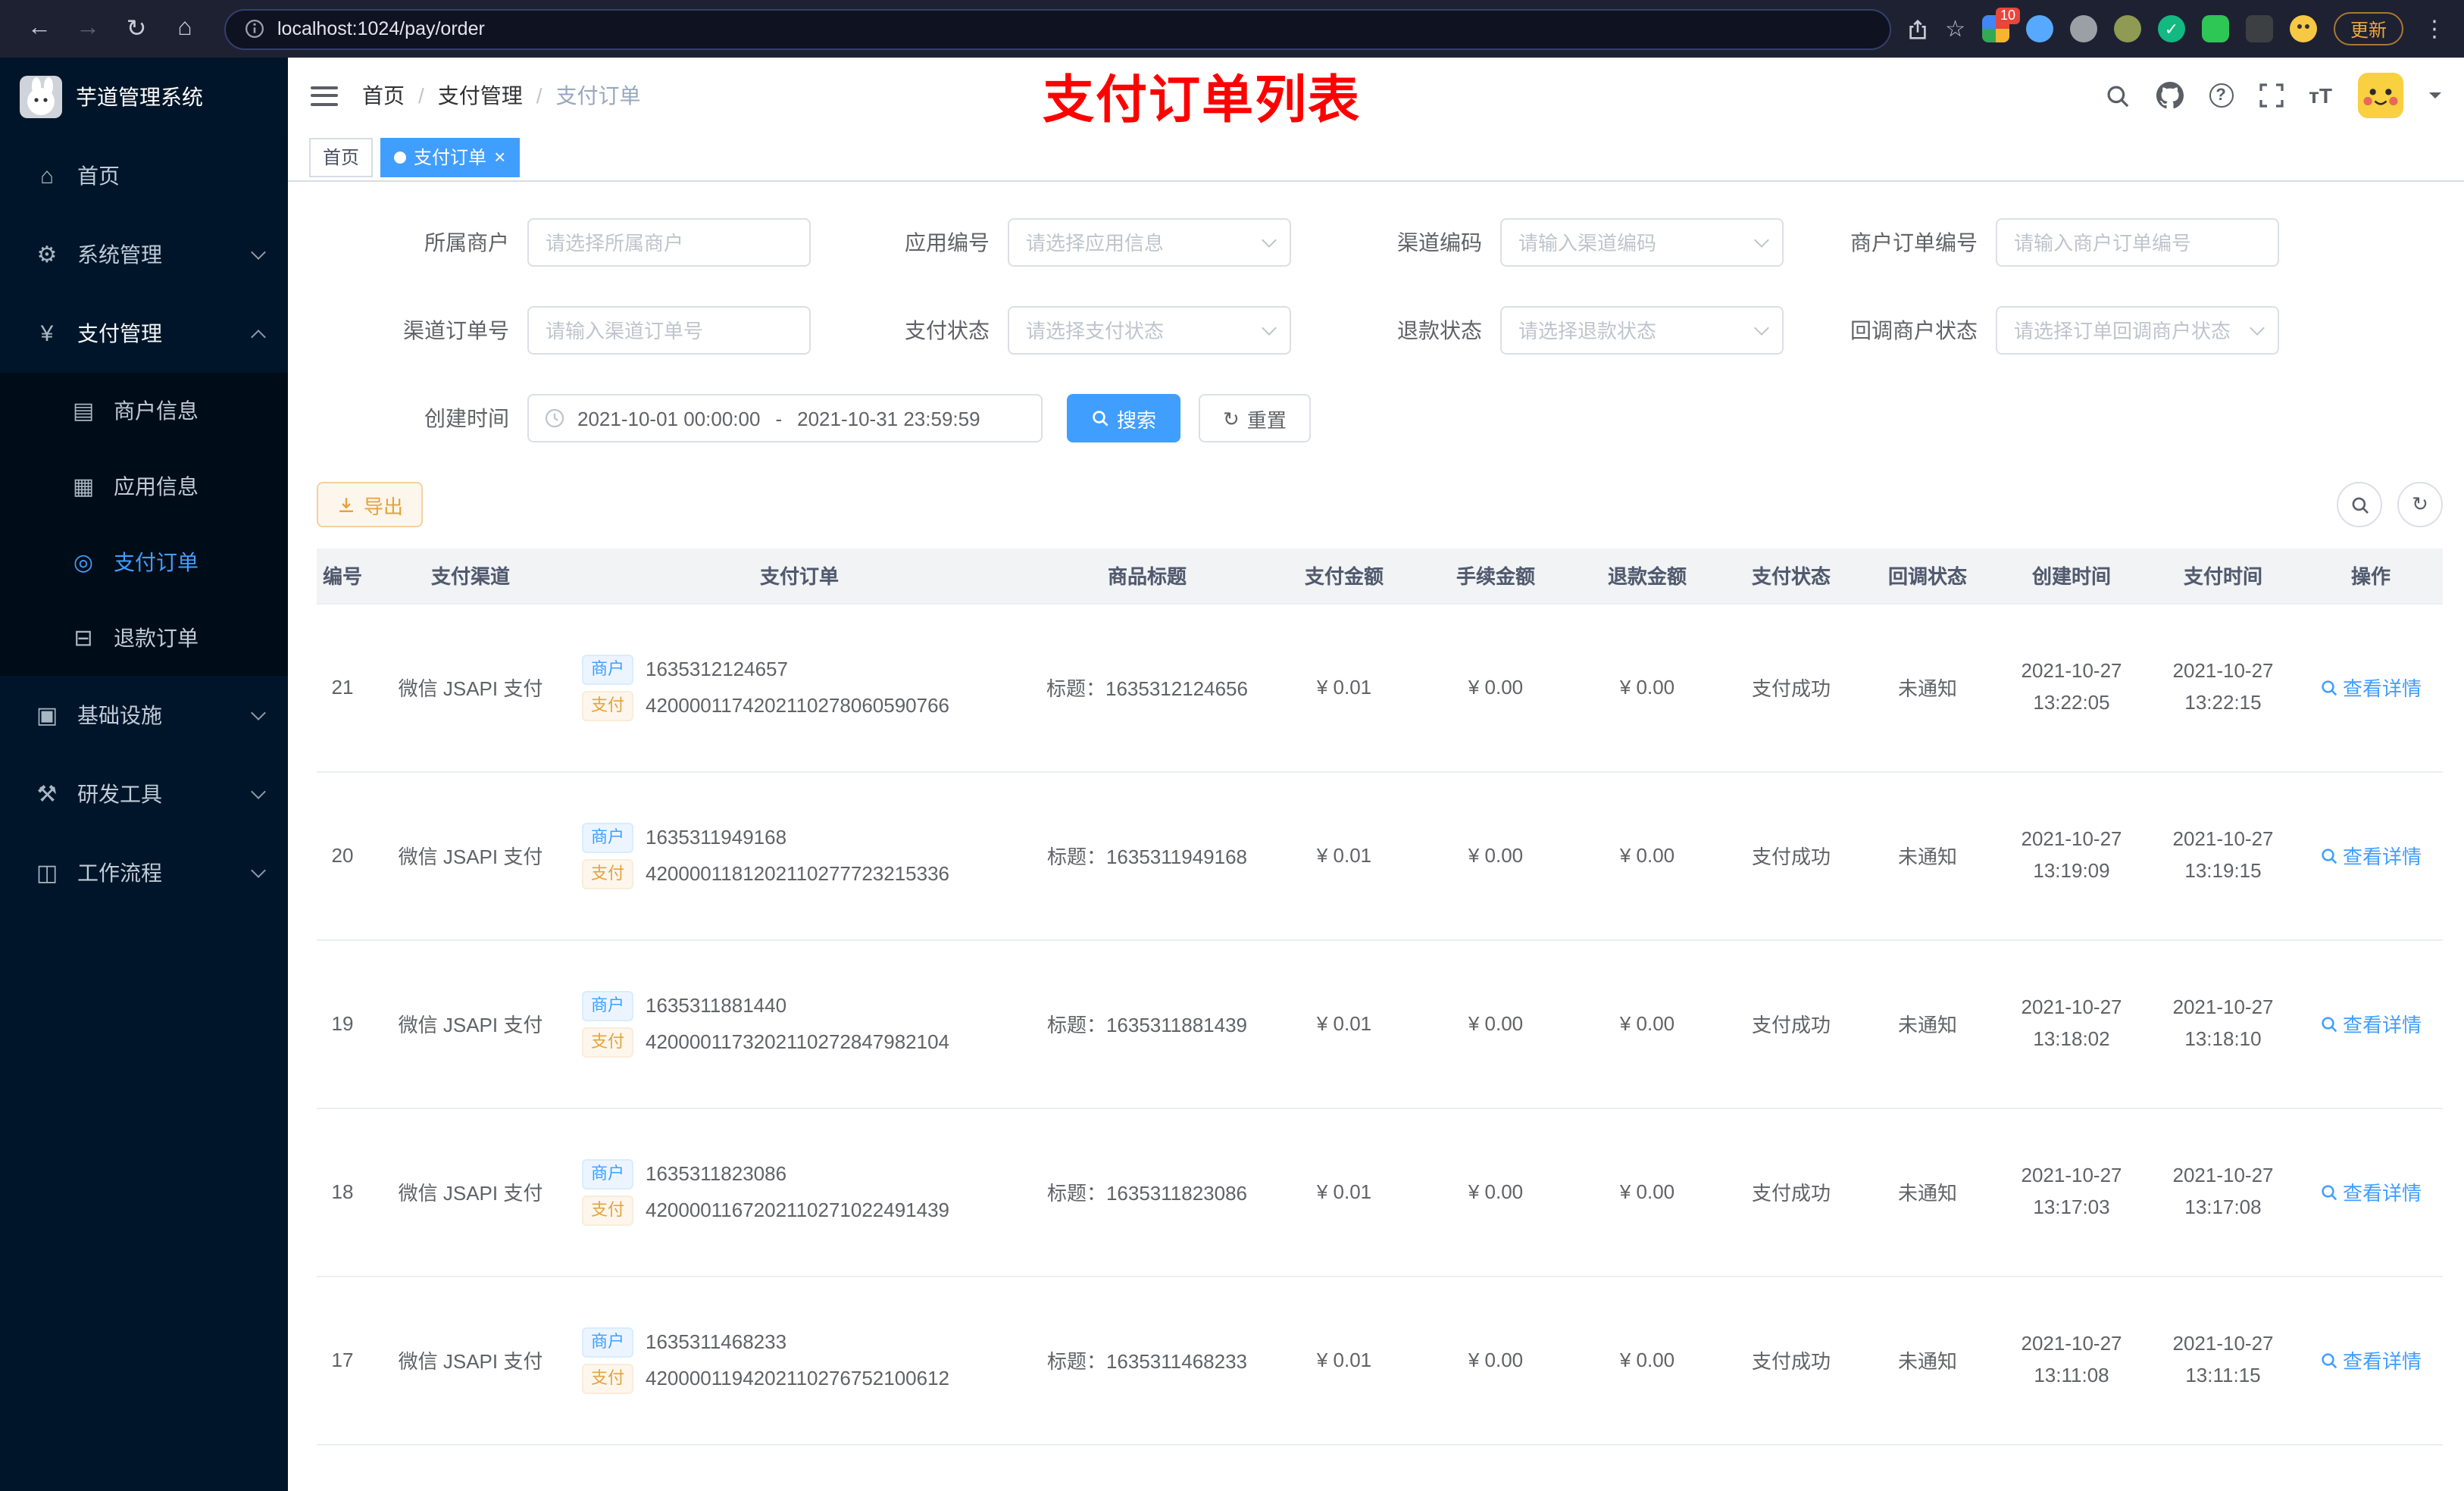 The height and width of the screenshot is (1491, 2464). What do you see at coordinates (1124, 418) in the screenshot?
I see `search-button: 搜索` at bounding box center [1124, 418].